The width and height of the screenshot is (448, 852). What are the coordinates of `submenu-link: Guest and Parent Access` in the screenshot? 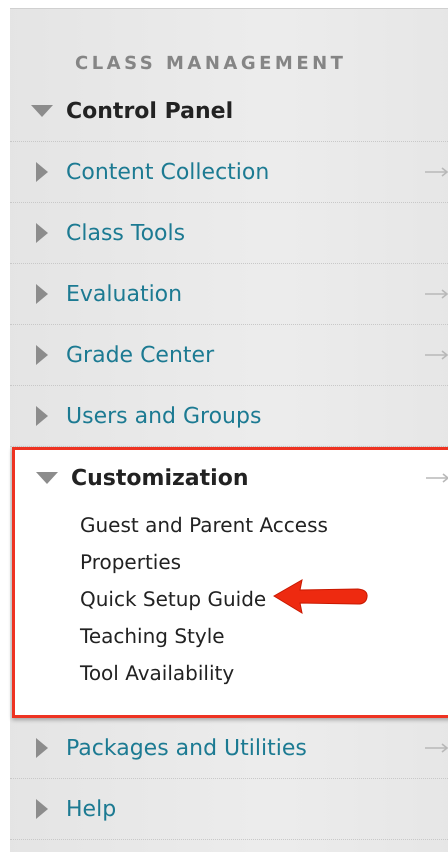 It's located at (204, 524).